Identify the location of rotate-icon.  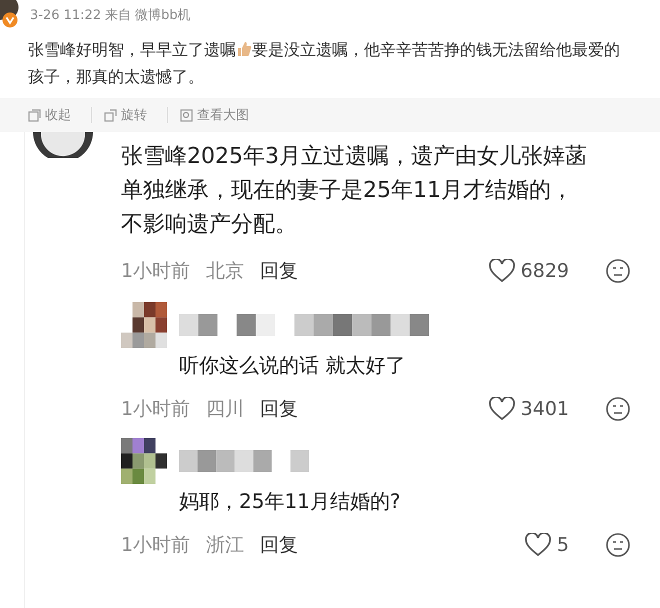
(110, 115).